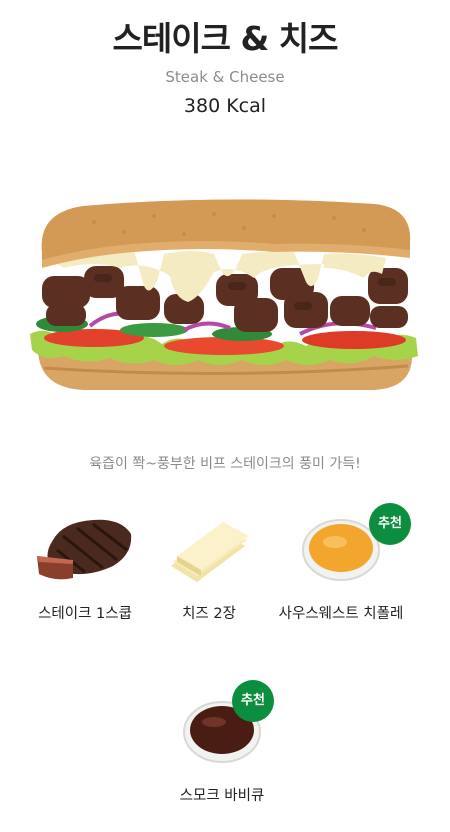 The width and height of the screenshot is (450, 832). I want to click on ingredient-bbq: 스모크 바비큐, so click(222, 748).